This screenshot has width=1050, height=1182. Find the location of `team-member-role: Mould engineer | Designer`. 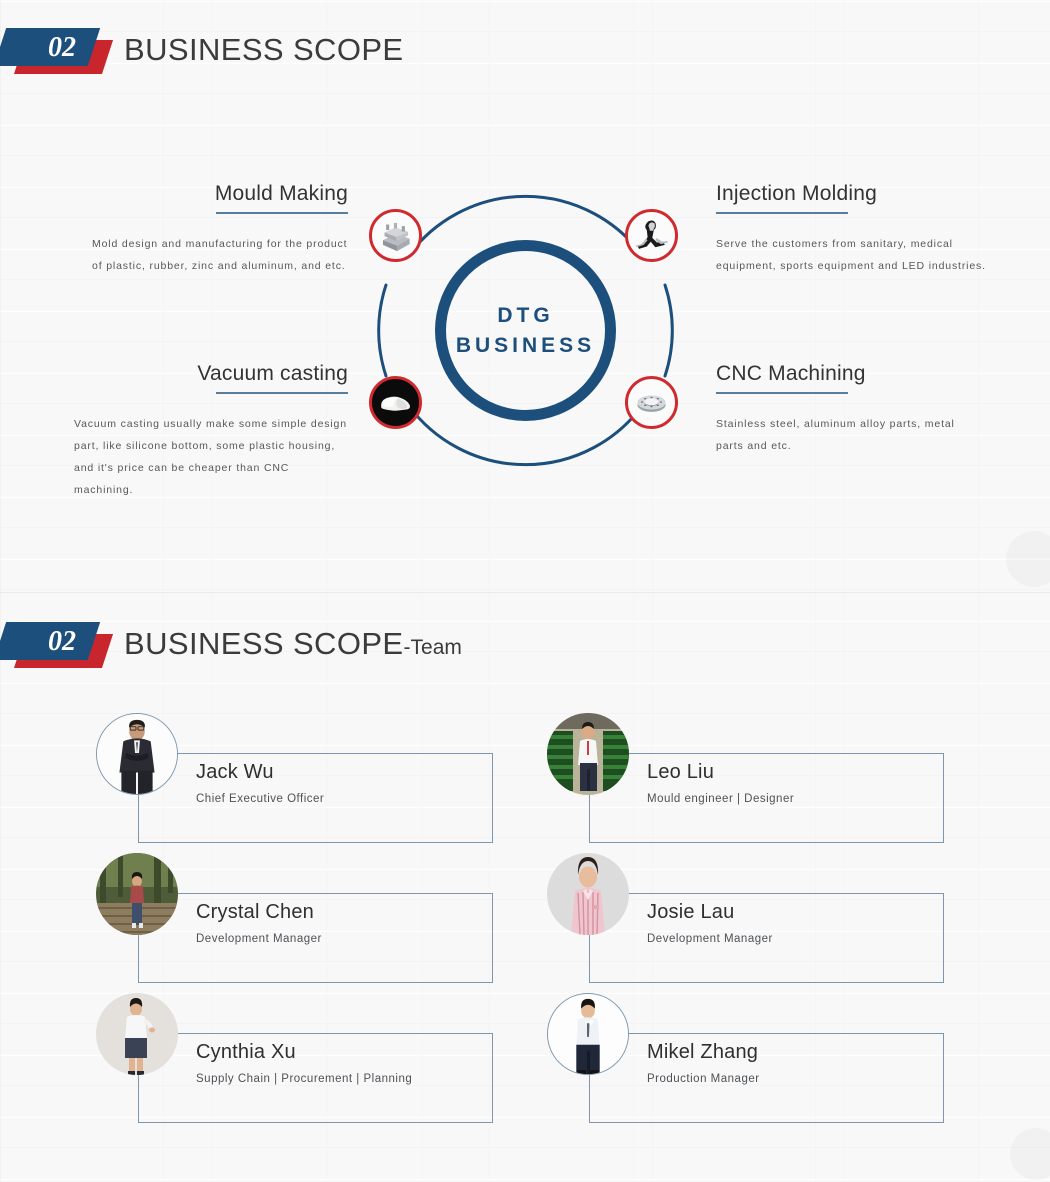

team-member-role: Mould engineer | Designer is located at coordinates (721, 799).